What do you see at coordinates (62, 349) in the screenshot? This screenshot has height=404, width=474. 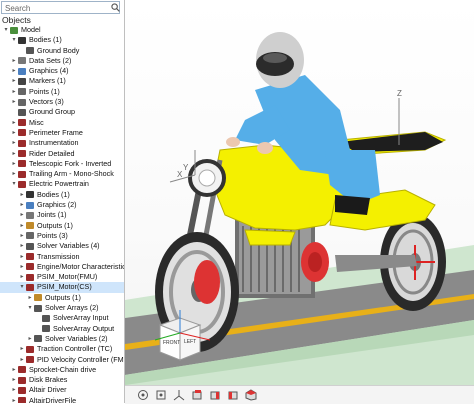 I see `tree-item: ▸ Traction Controller (TC)` at bounding box center [62, 349].